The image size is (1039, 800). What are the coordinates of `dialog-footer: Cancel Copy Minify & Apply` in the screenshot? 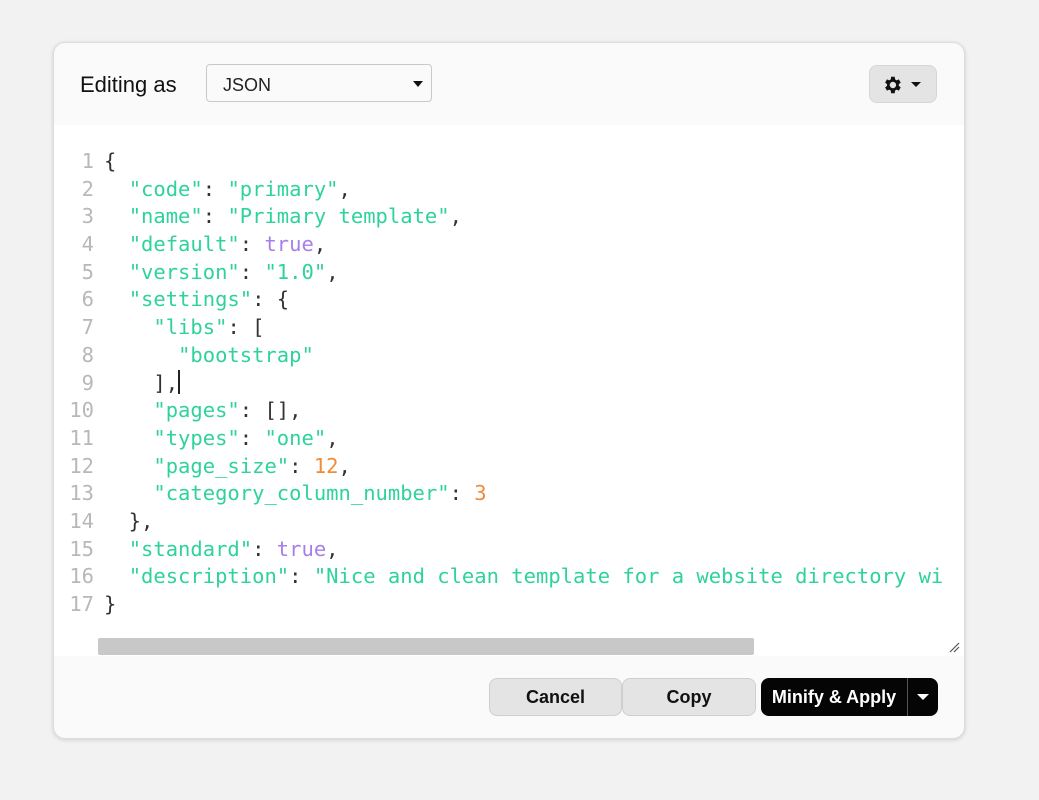 It's located at (509, 697).